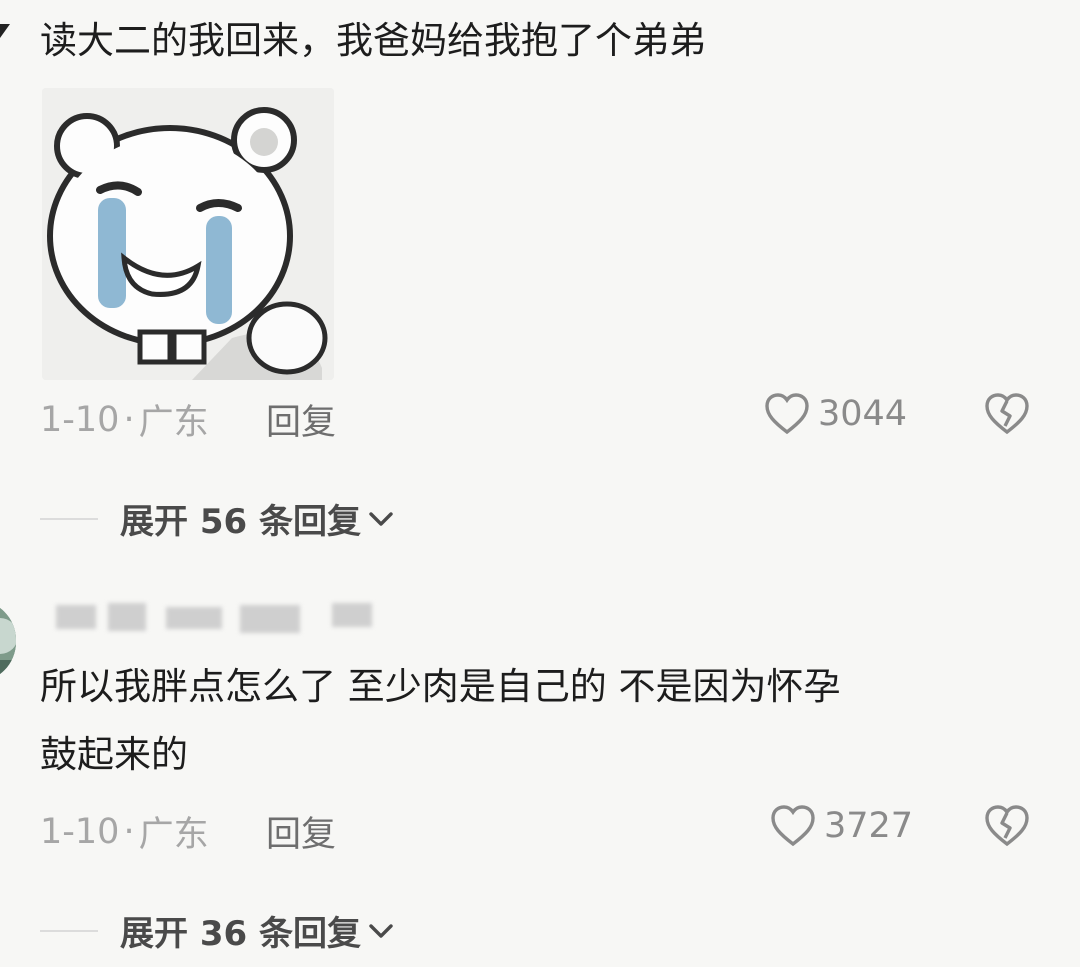  I want to click on like-button: 3044, so click(835, 414).